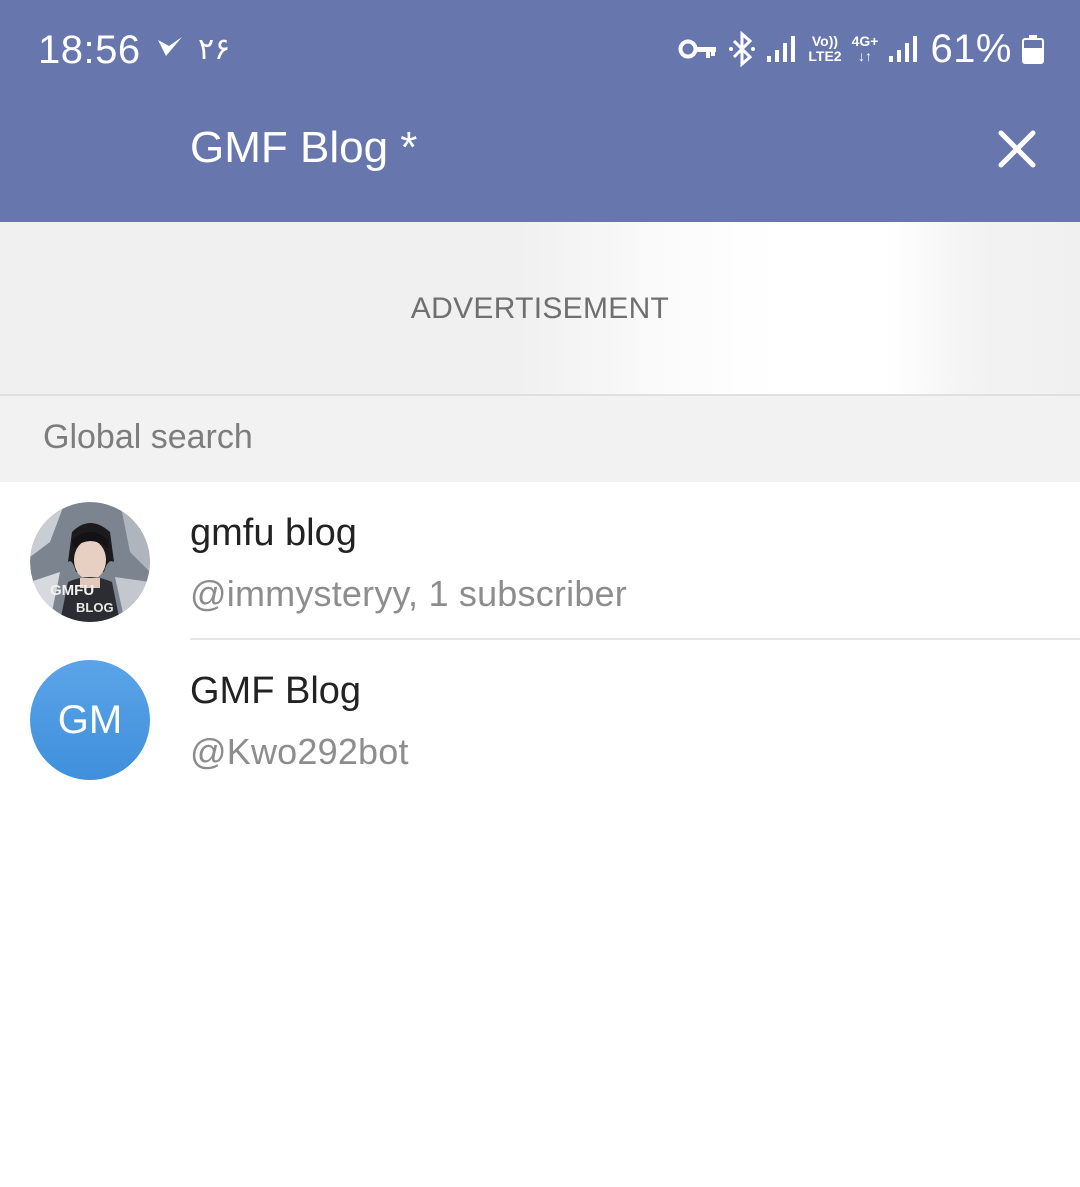 The width and height of the screenshot is (1080, 1187). I want to click on vpn-key-icon, so click(698, 49).